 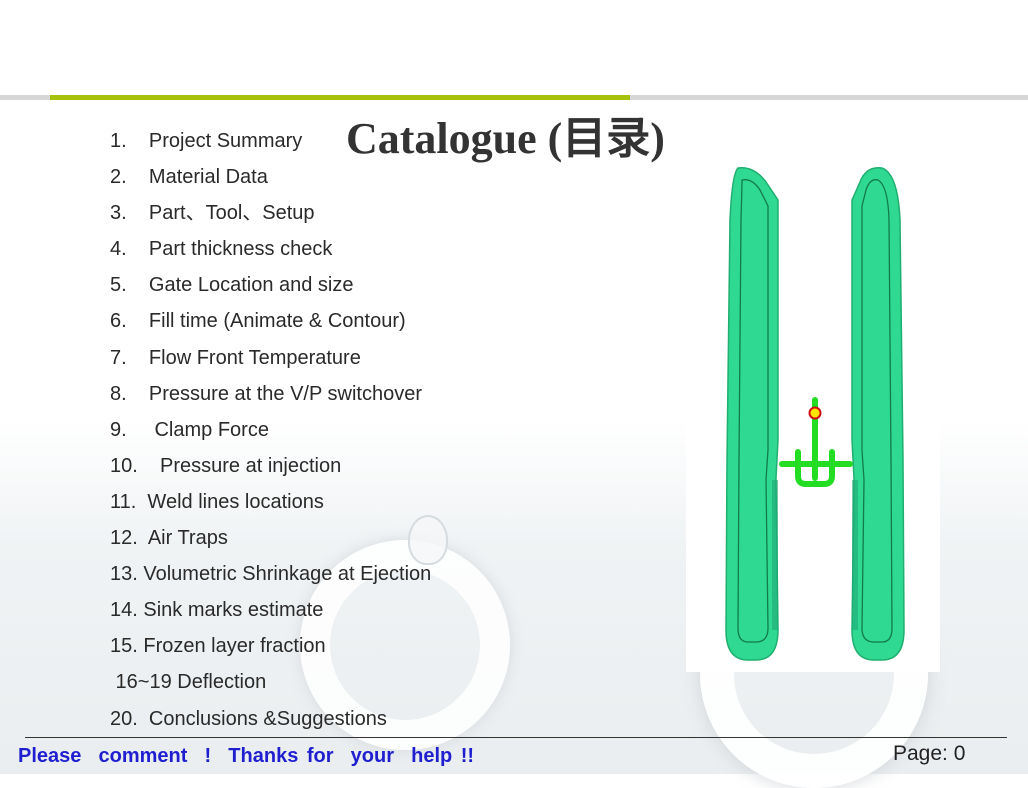 What do you see at coordinates (752, 414) in the screenshot?
I see `left-part` at bounding box center [752, 414].